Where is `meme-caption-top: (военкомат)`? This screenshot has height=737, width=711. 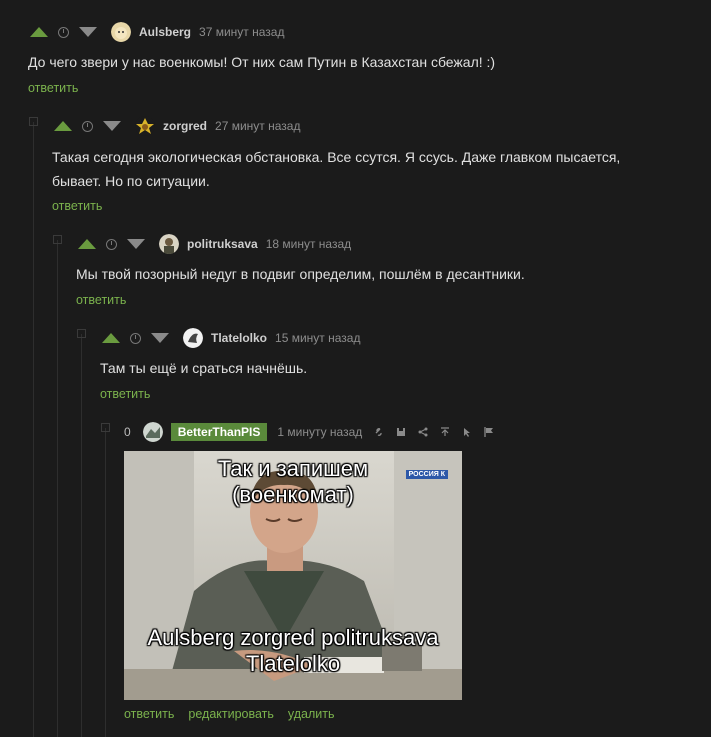
meme-caption-top: (военкомат) is located at coordinates (293, 494).